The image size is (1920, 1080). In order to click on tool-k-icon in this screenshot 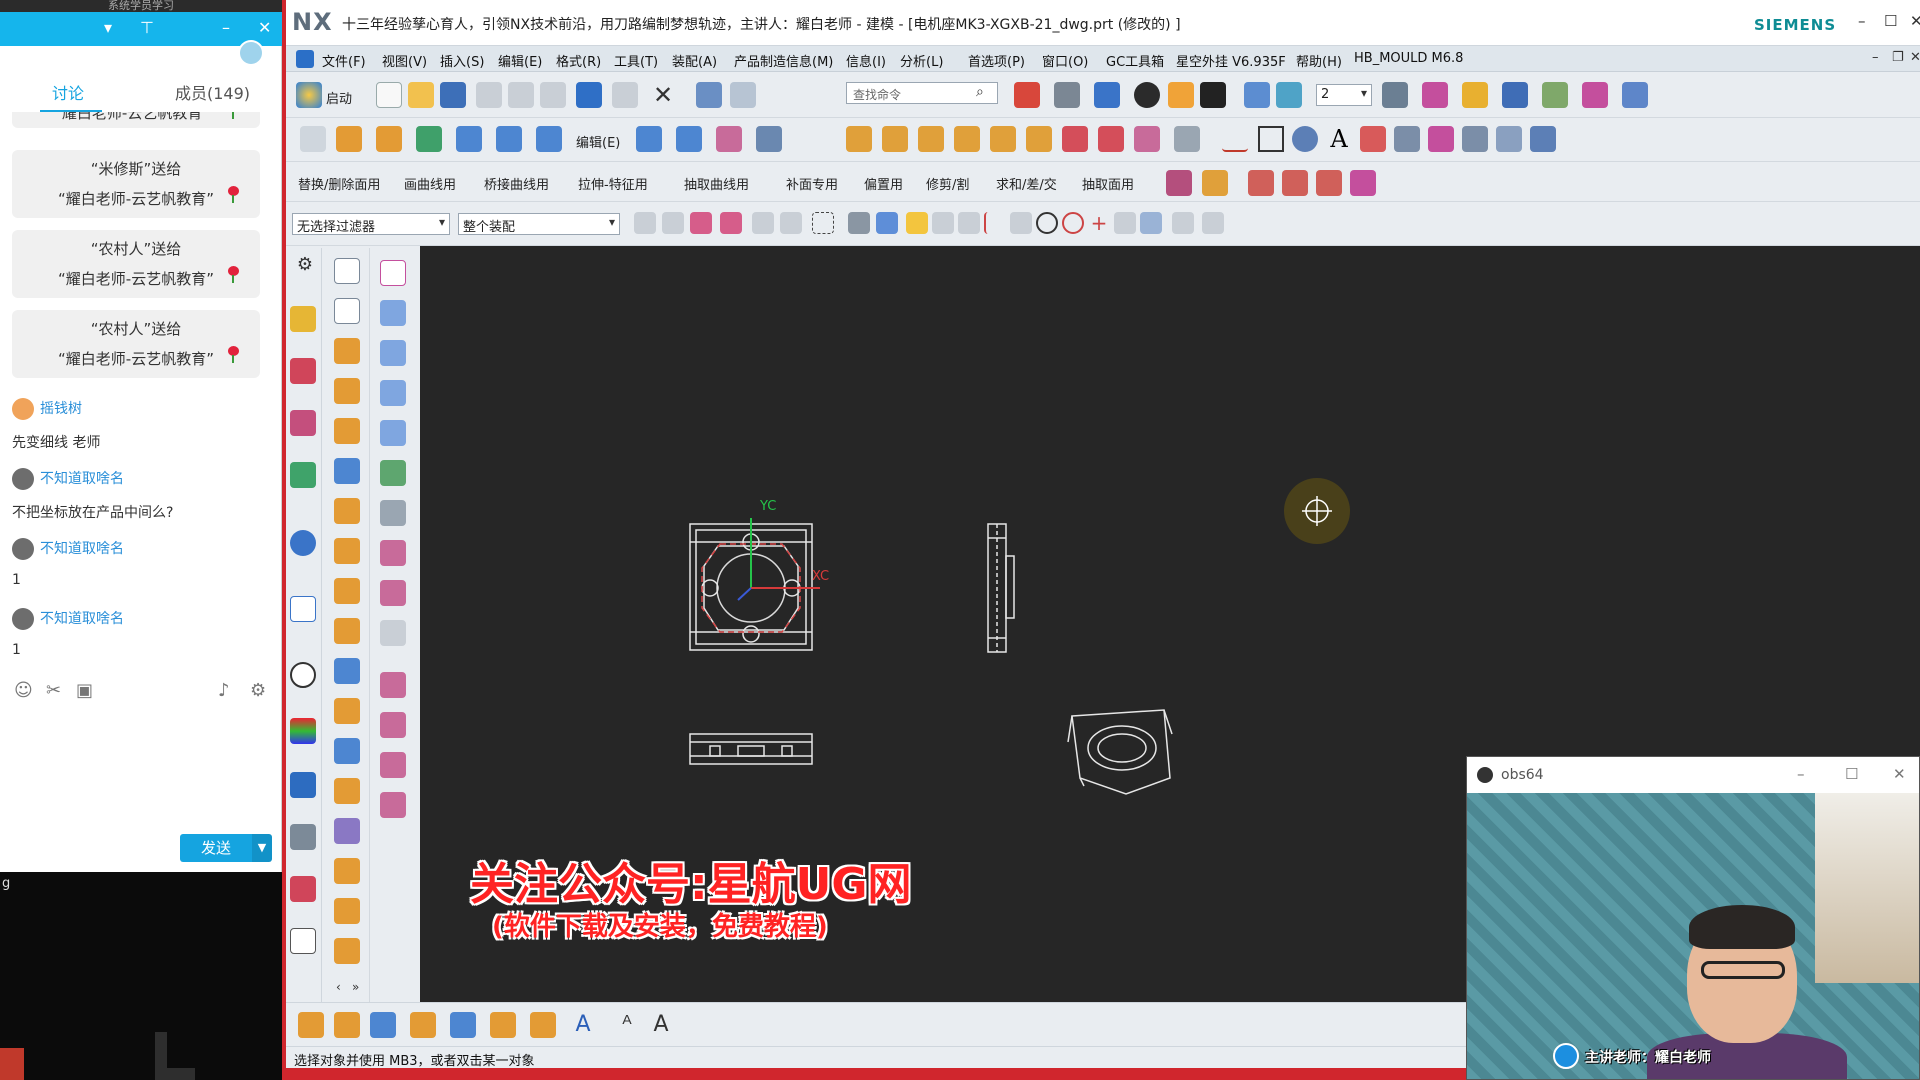, I will do `click(347, 751)`.